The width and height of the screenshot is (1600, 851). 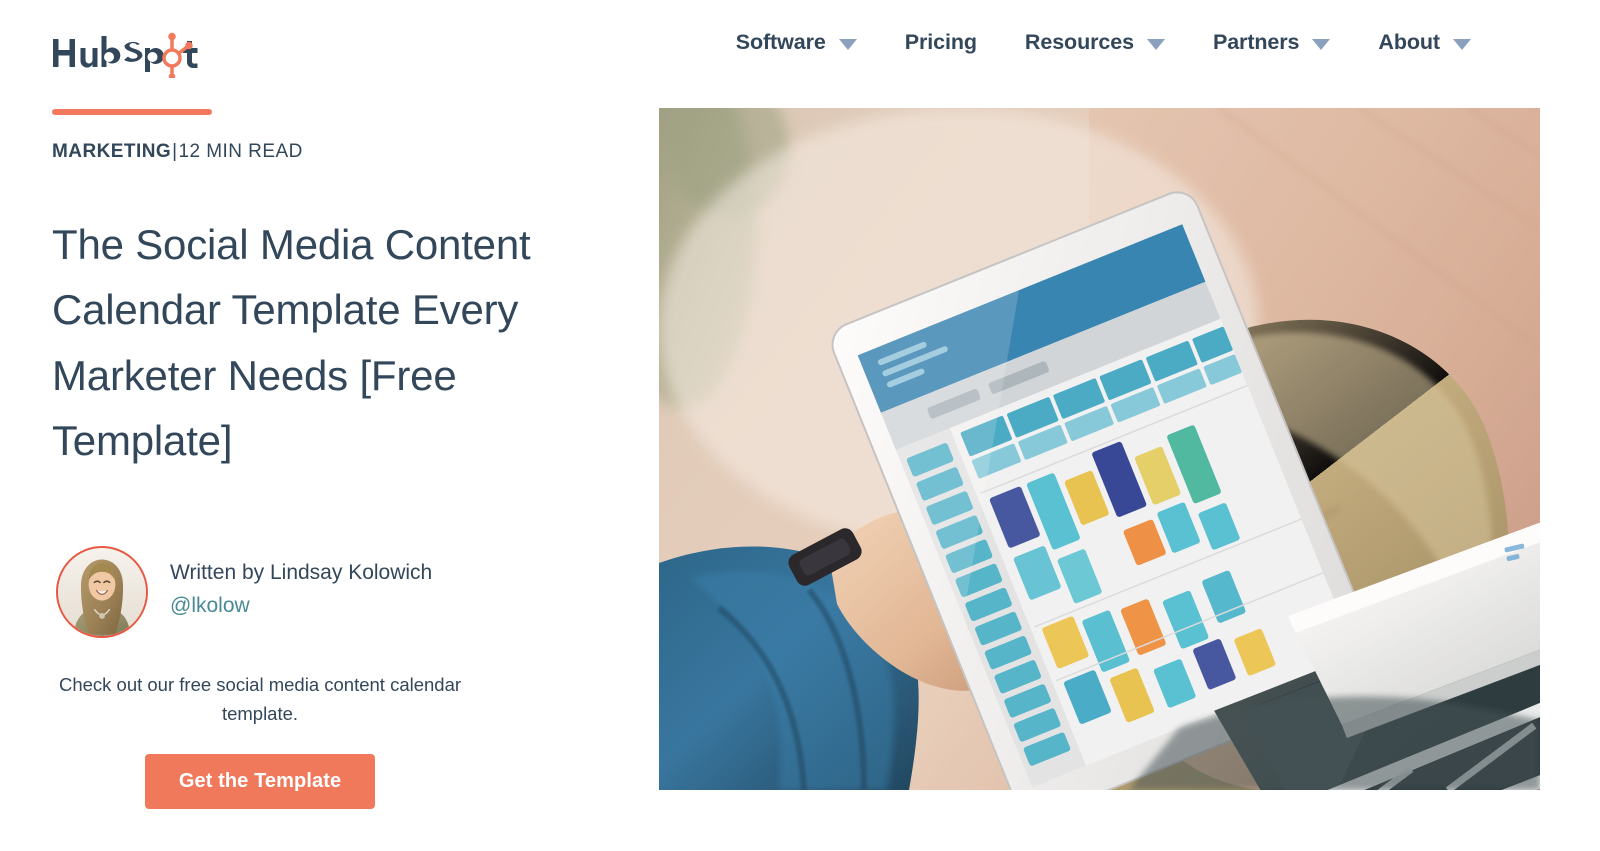 I want to click on nav-item-pricing: Pricing, so click(x=941, y=42).